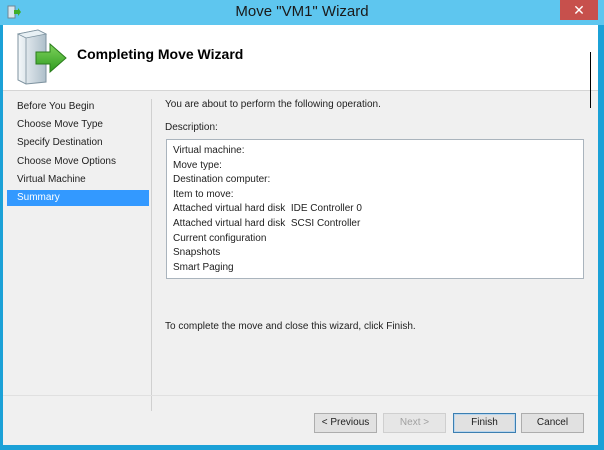 The image size is (604, 450). I want to click on nav-item-before-you-begin: Before You Begin, so click(78, 107).